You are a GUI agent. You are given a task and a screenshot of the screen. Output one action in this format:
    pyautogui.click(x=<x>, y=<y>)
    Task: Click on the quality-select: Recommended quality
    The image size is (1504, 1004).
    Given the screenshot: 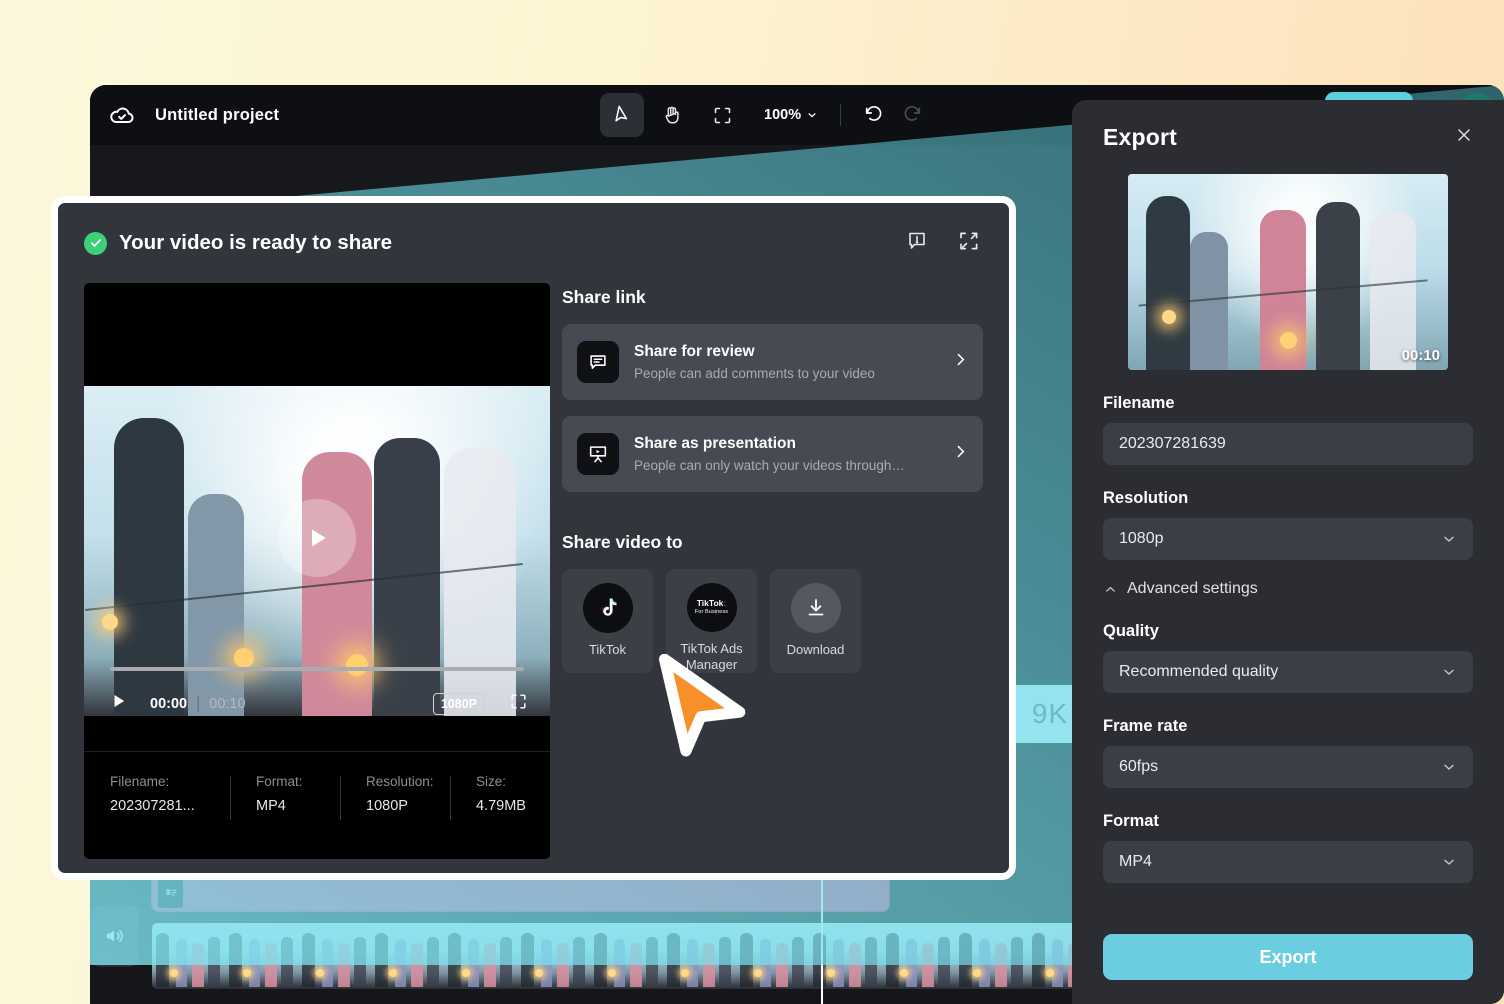 What is the action you would take?
    pyautogui.click(x=1288, y=672)
    